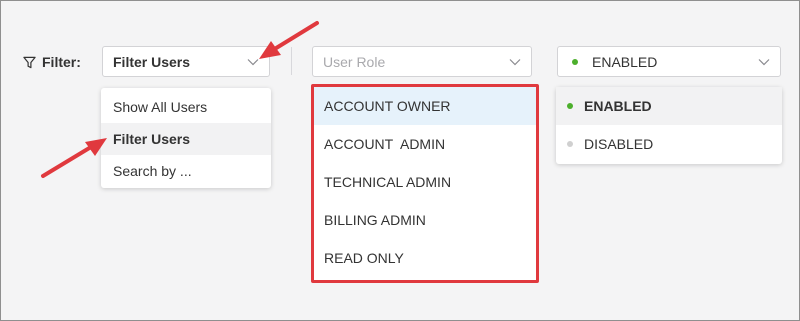  I want to click on role-option-label: TECHNICAL ADMIN, so click(388, 182).